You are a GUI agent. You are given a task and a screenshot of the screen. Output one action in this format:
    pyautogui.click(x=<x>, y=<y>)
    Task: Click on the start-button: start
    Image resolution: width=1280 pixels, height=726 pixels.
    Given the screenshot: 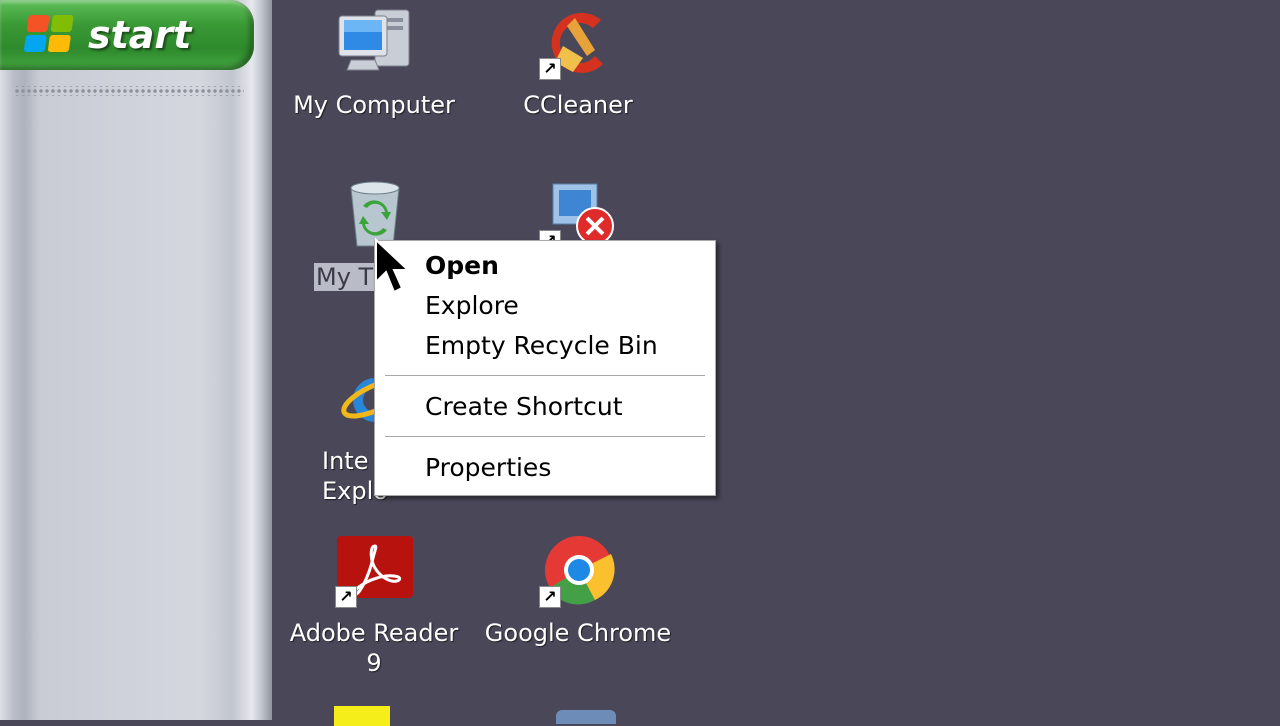 What is the action you would take?
    pyautogui.click(x=127, y=35)
    